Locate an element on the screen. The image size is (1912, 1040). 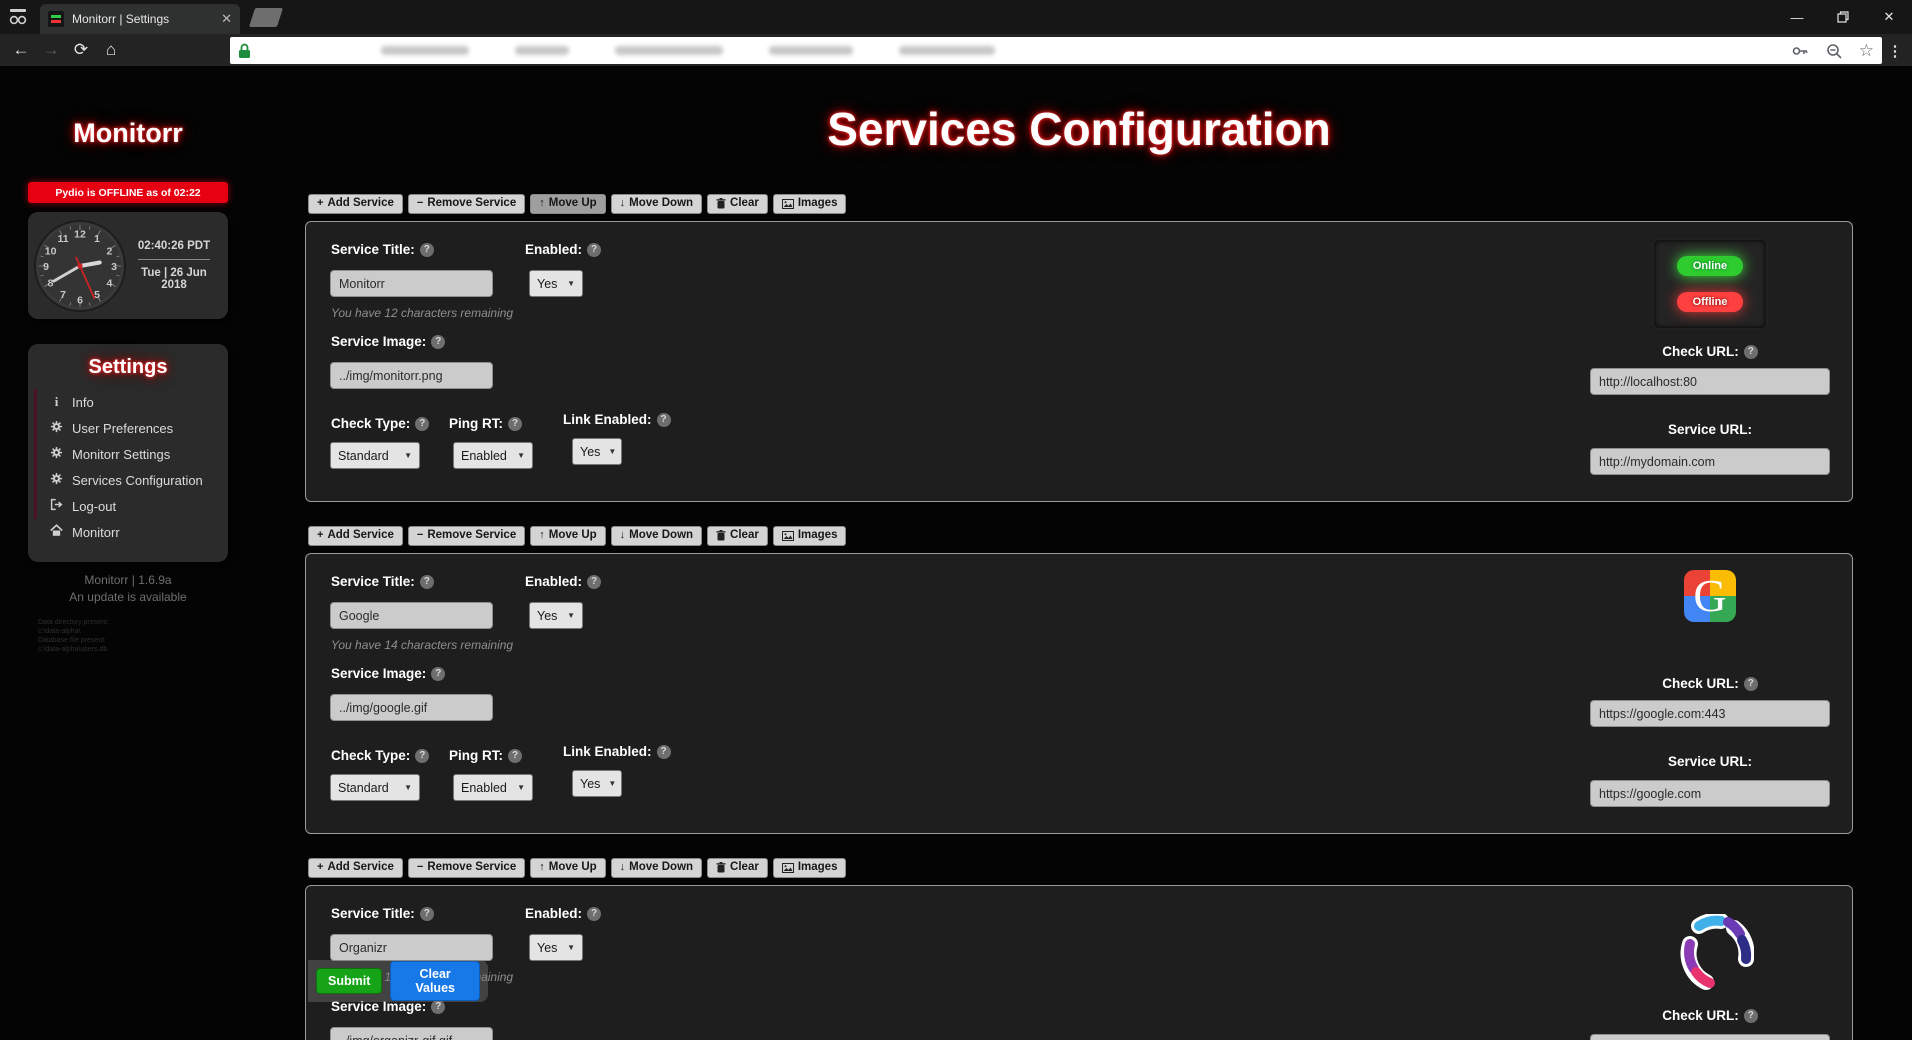
sidebar-item-logout: Log-out is located at coordinates (132, 506).